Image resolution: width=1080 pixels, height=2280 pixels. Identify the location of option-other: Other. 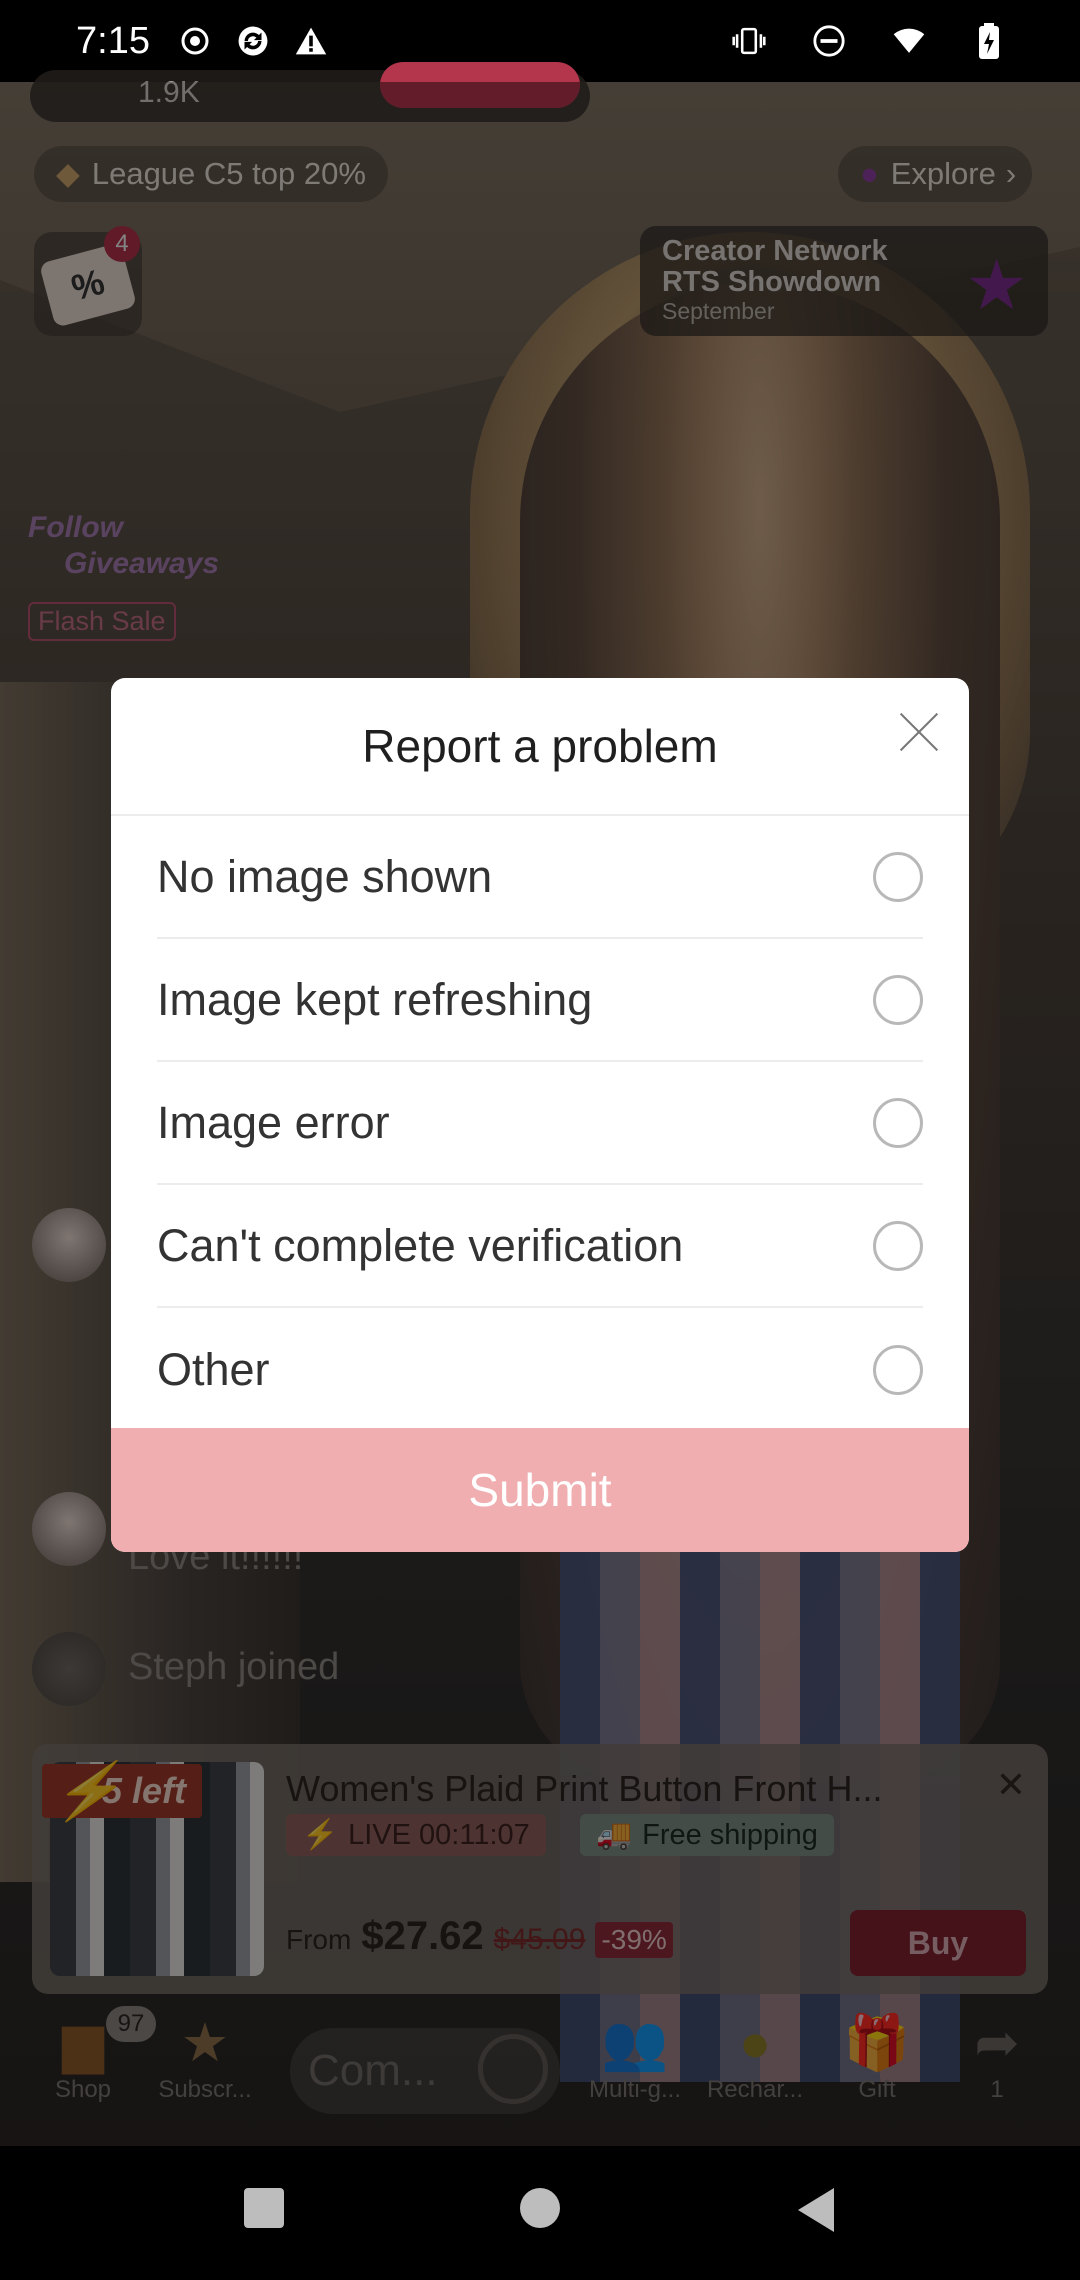
(540, 1369).